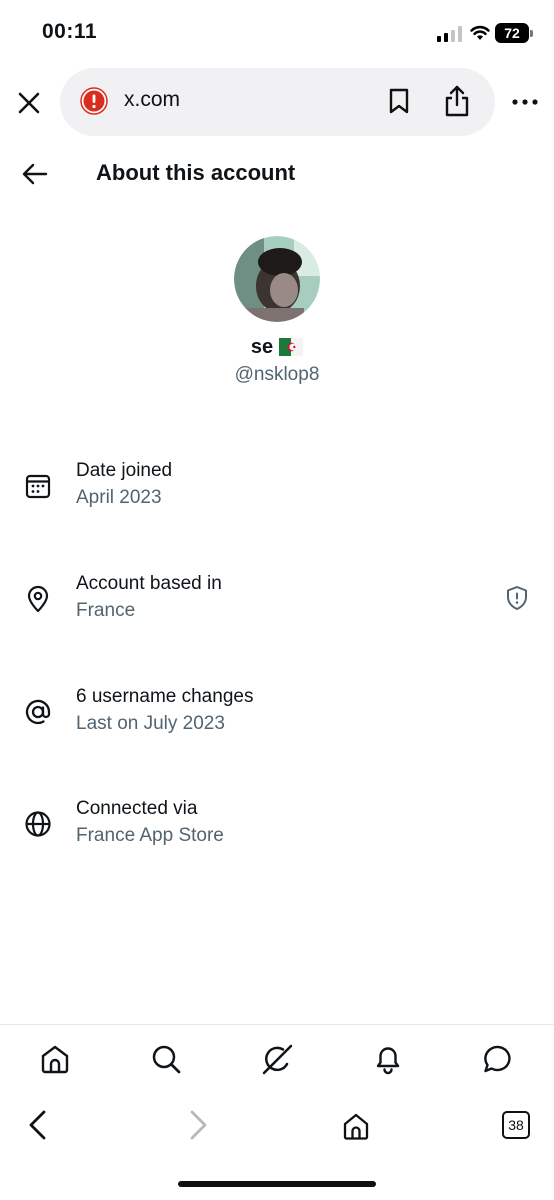  Describe the element at coordinates (517, 598) in the screenshot. I see `shield-warning-icon` at that location.